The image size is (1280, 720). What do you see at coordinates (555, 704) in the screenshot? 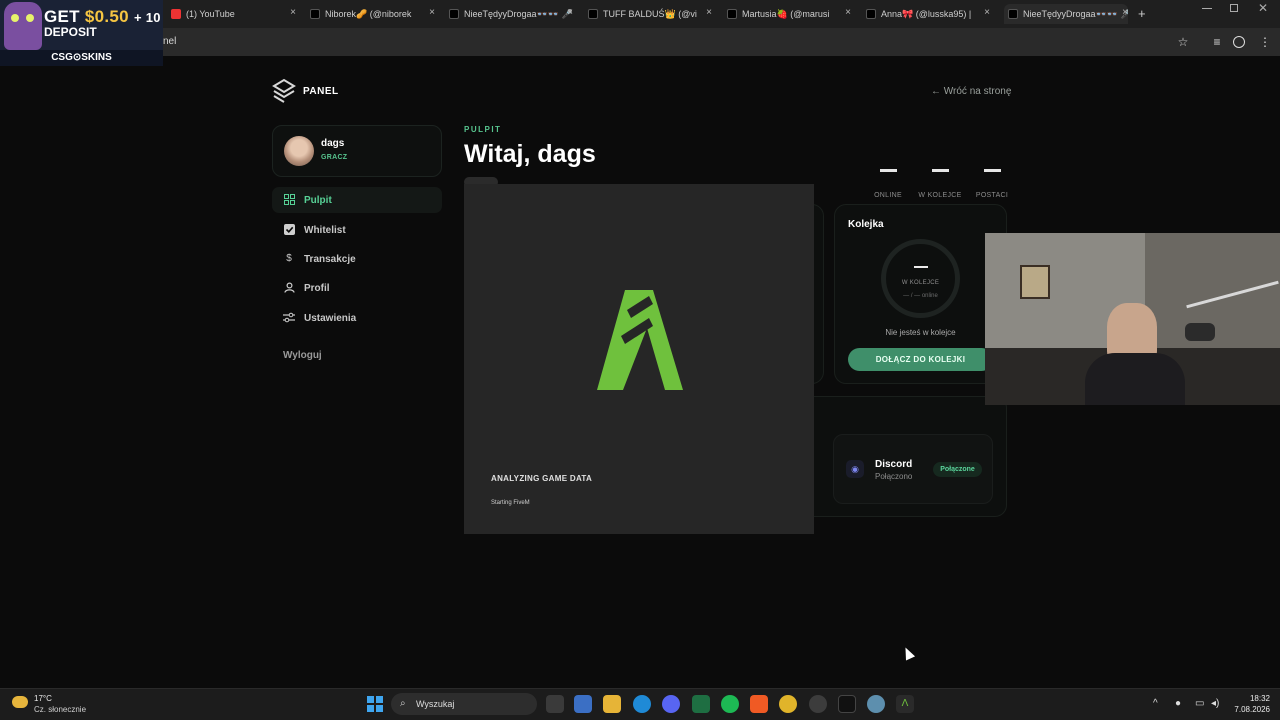
I see `task-view-icon` at bounding box center [555, 704].